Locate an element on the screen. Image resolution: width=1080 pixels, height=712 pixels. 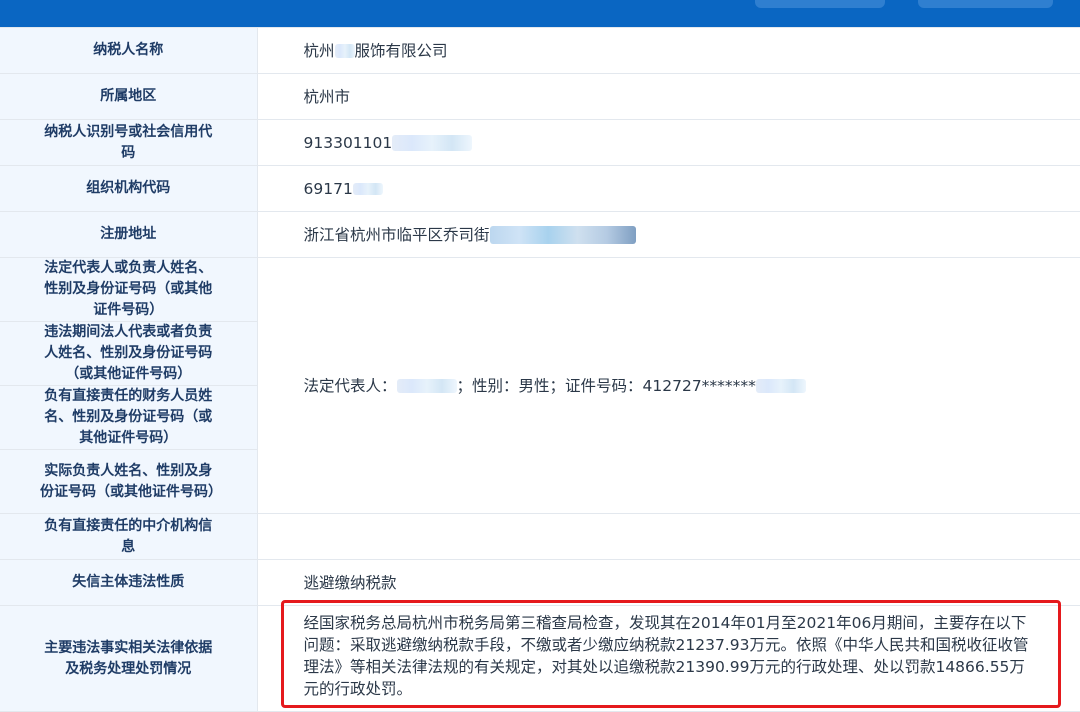
row-tax-id: 纳税人识别号或社会信用代码 913301101 is located at coordinates (540, 142).